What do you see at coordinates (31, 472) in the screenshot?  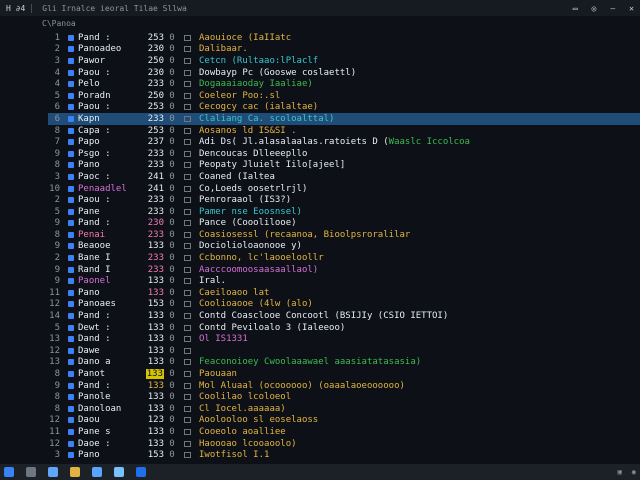 I see `search-icon` at bounding box center [31, 472].